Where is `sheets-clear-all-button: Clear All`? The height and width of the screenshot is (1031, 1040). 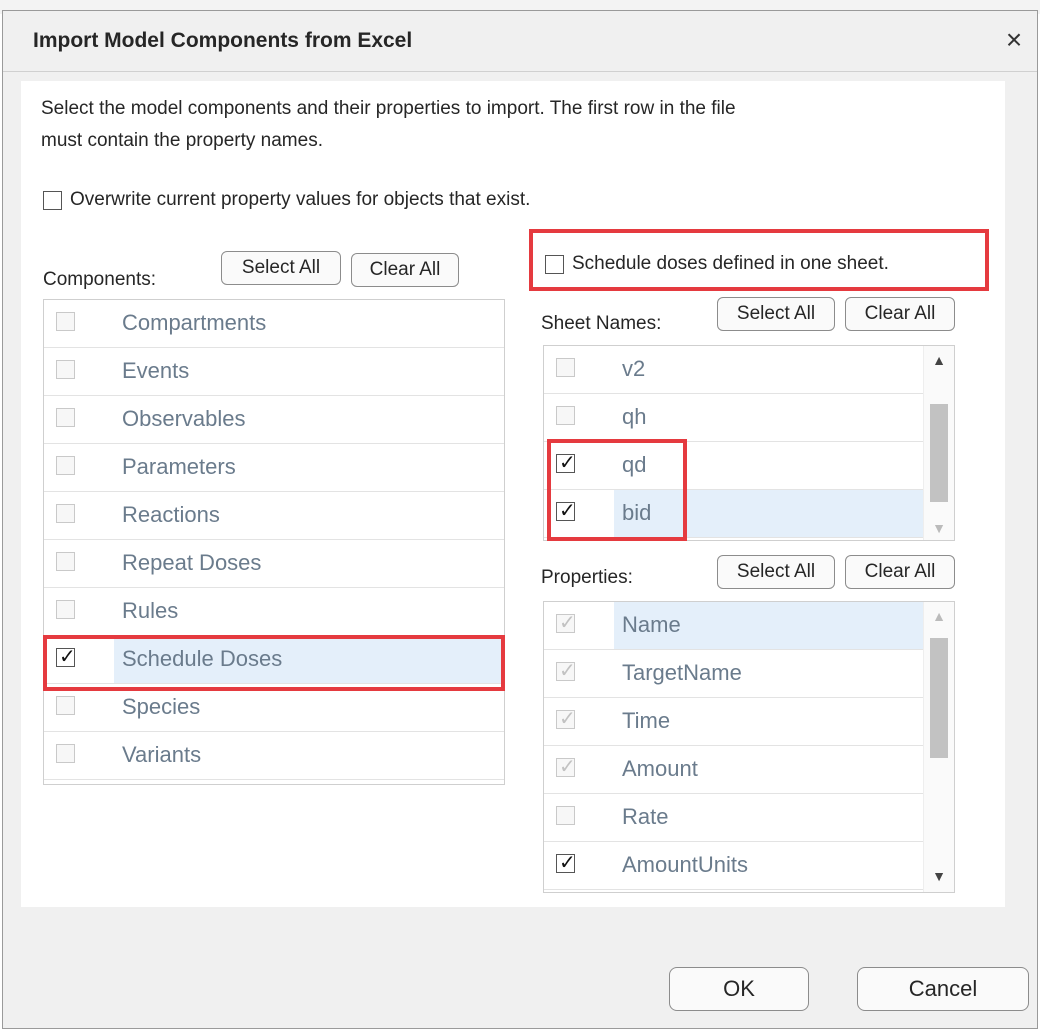 sheets-clear-all-button: Clear All is located at coordinates (900, 314).